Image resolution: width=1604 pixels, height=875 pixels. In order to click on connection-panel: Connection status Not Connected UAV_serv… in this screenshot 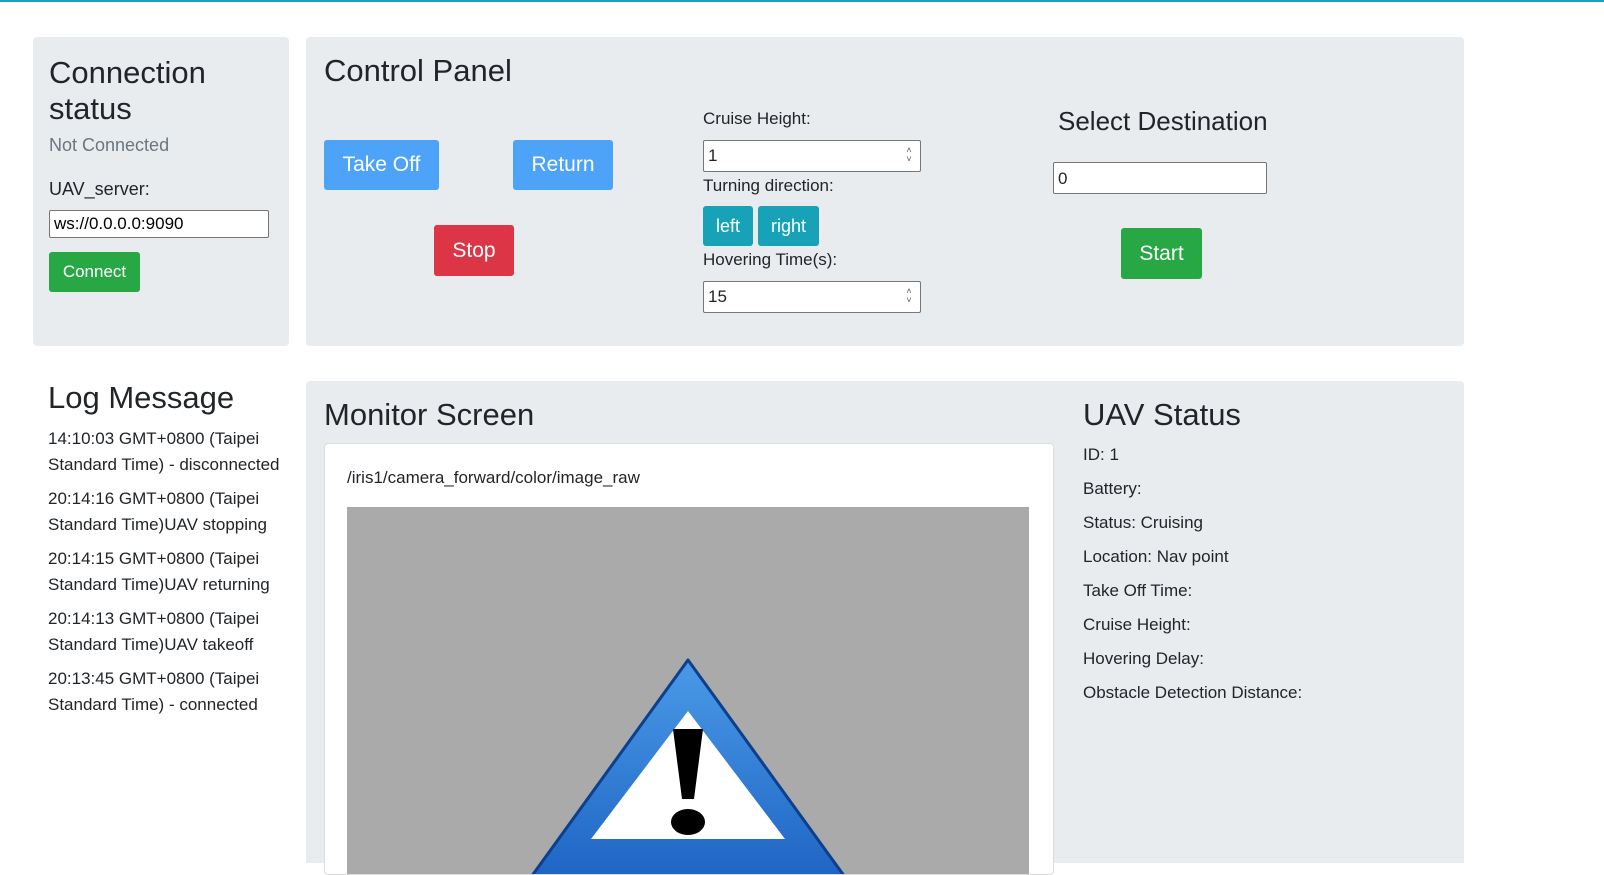, I will do `click(161, 191)`.